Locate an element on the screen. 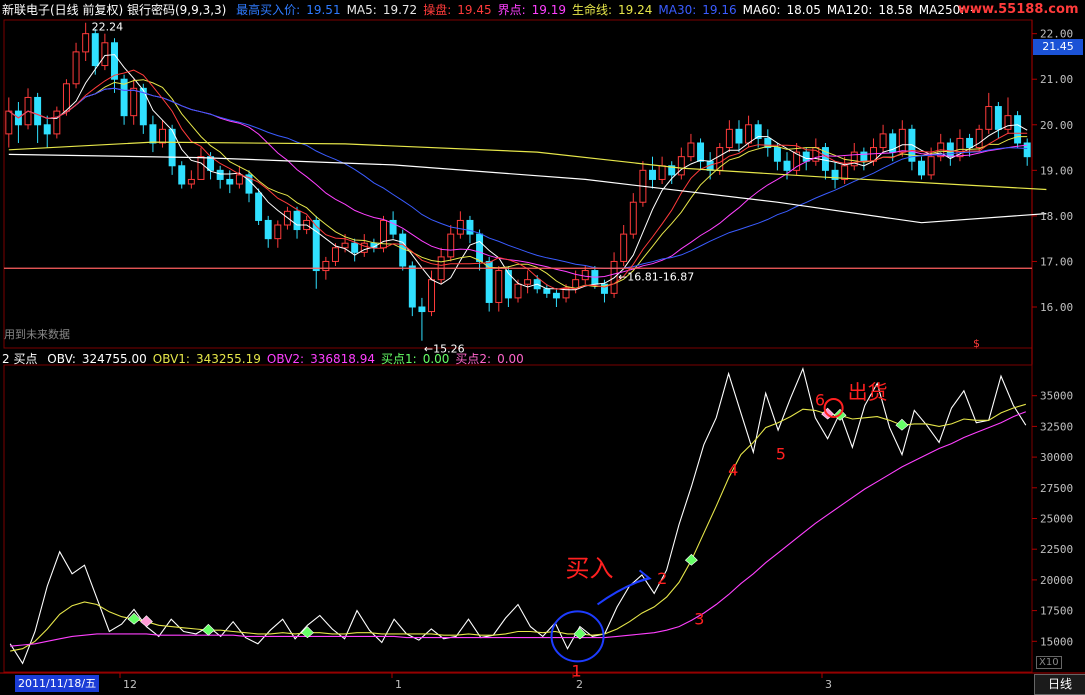 This screenshot has height=695, width=1085. high-label: 22.24 is located at coordinates (108, 27).